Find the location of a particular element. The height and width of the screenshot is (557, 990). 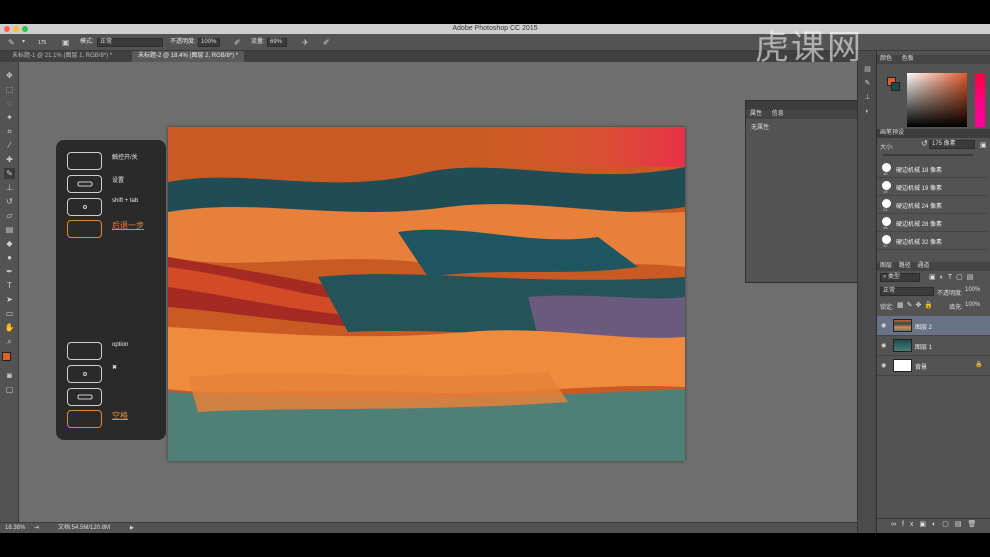

foreground-color-swatch is located at coordinates (6, 356).